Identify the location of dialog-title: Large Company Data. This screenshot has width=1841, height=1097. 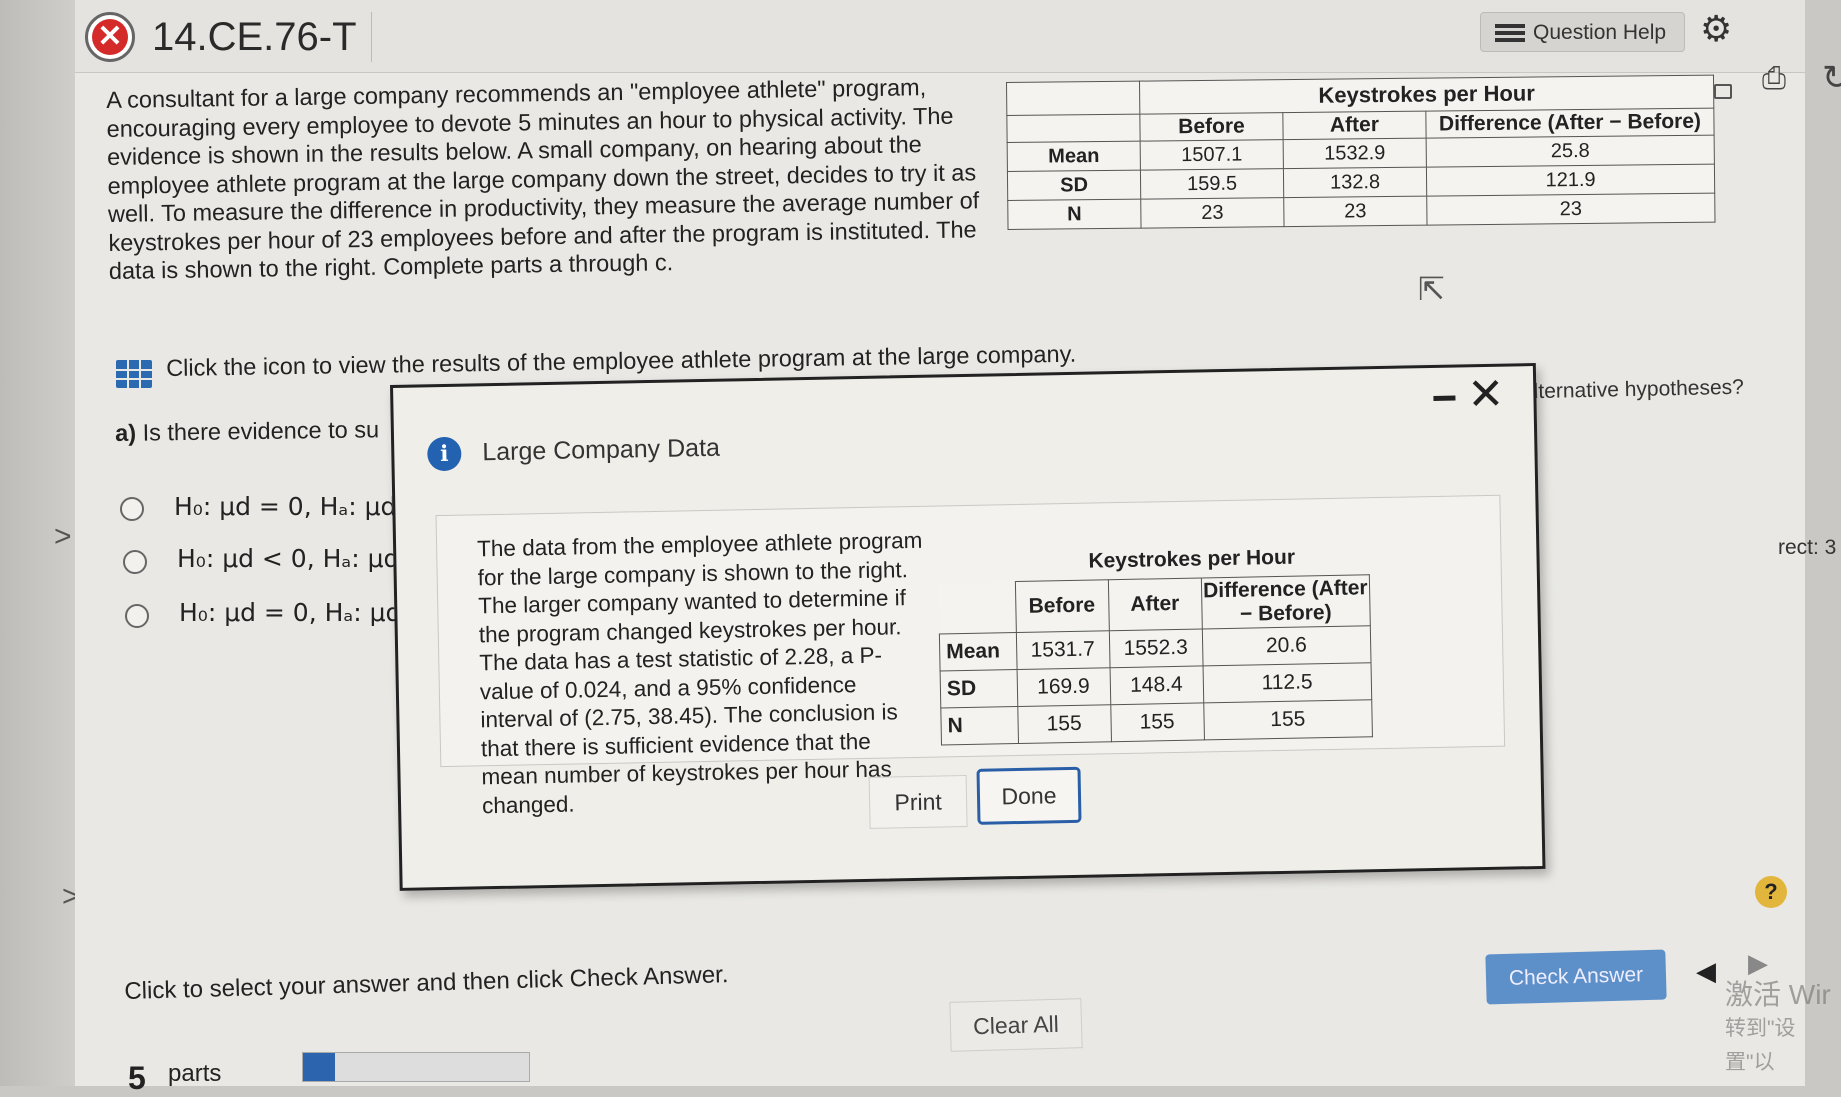
(601, 450).